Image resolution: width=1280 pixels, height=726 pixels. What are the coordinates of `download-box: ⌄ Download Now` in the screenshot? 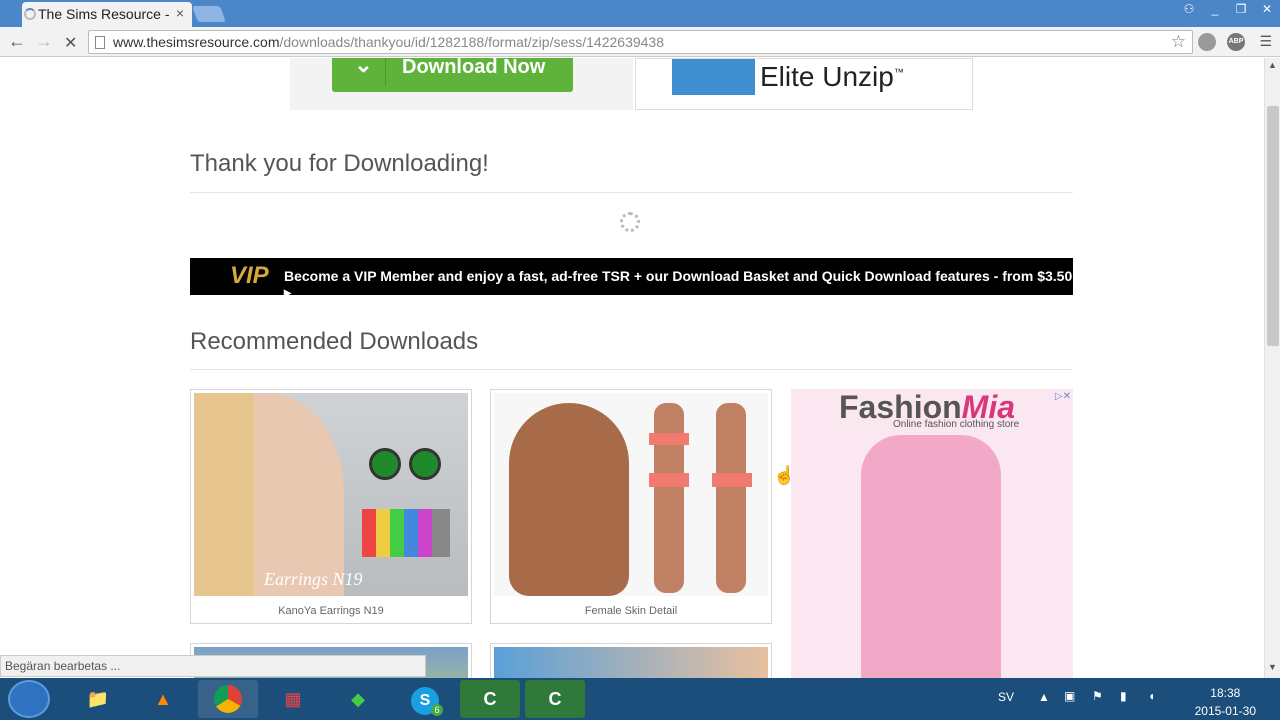 It's located at (461, 84).